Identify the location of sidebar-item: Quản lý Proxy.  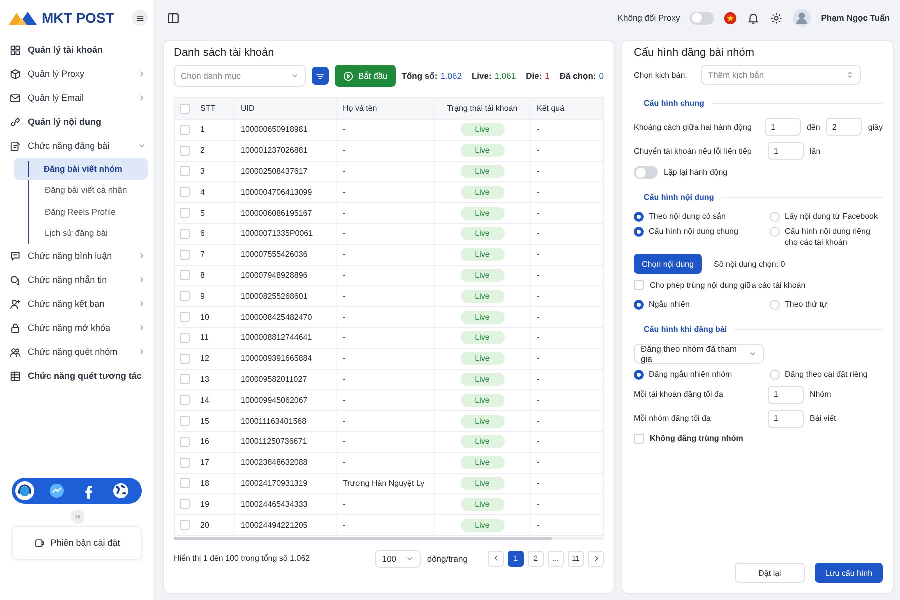
(78, 74).